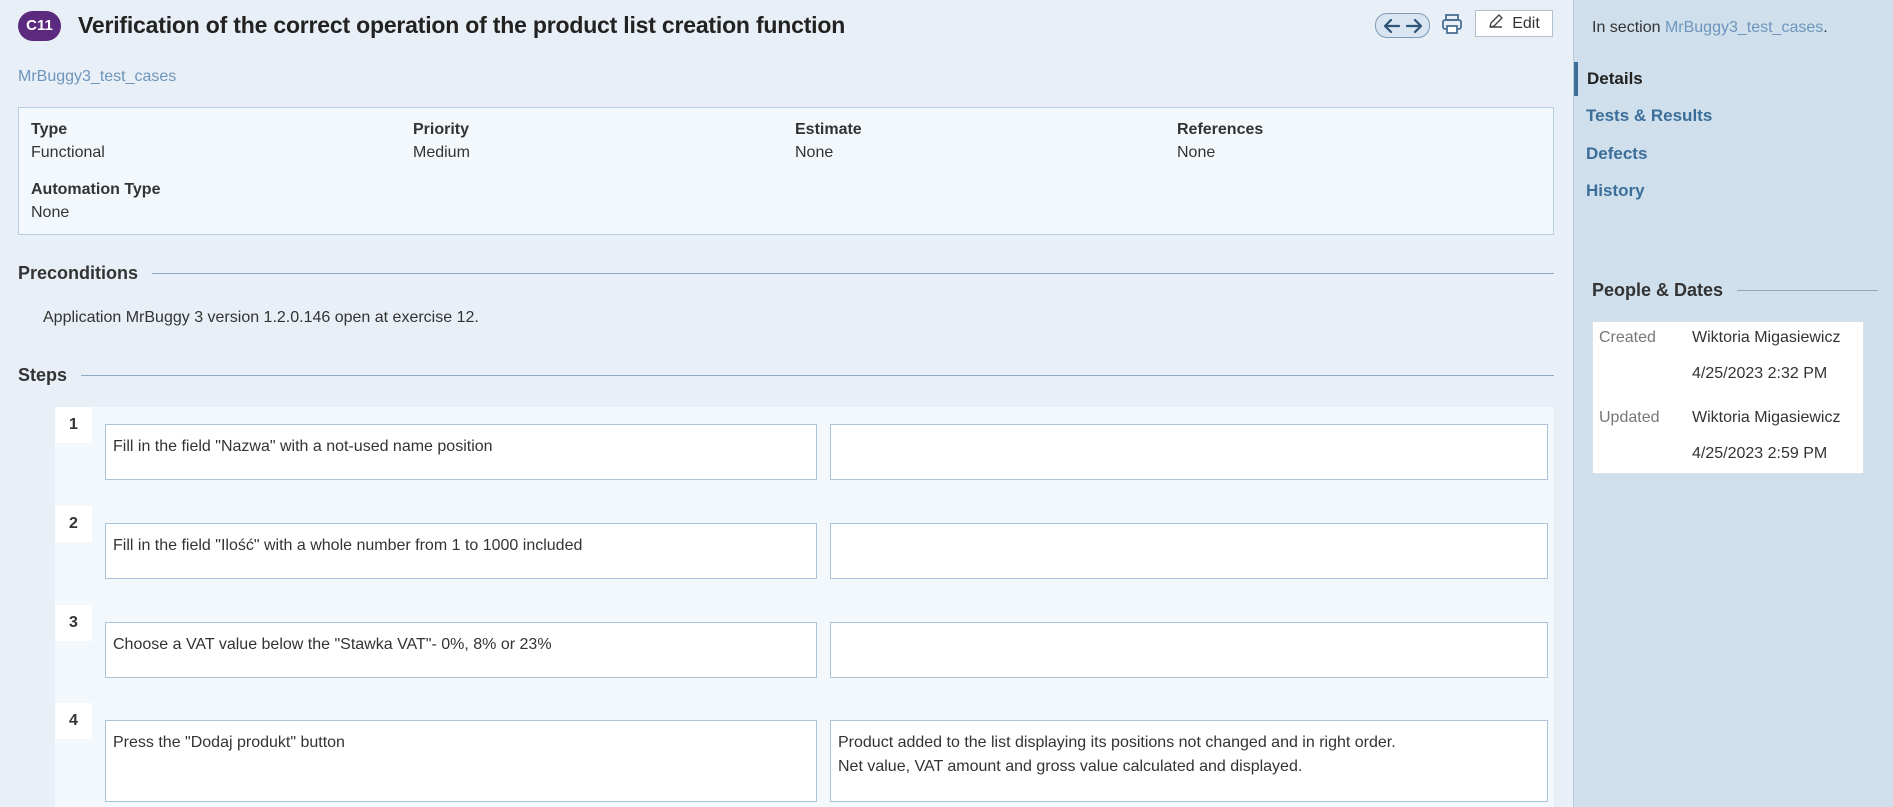  I want to click on type-value: Functional, so click(68, 152).